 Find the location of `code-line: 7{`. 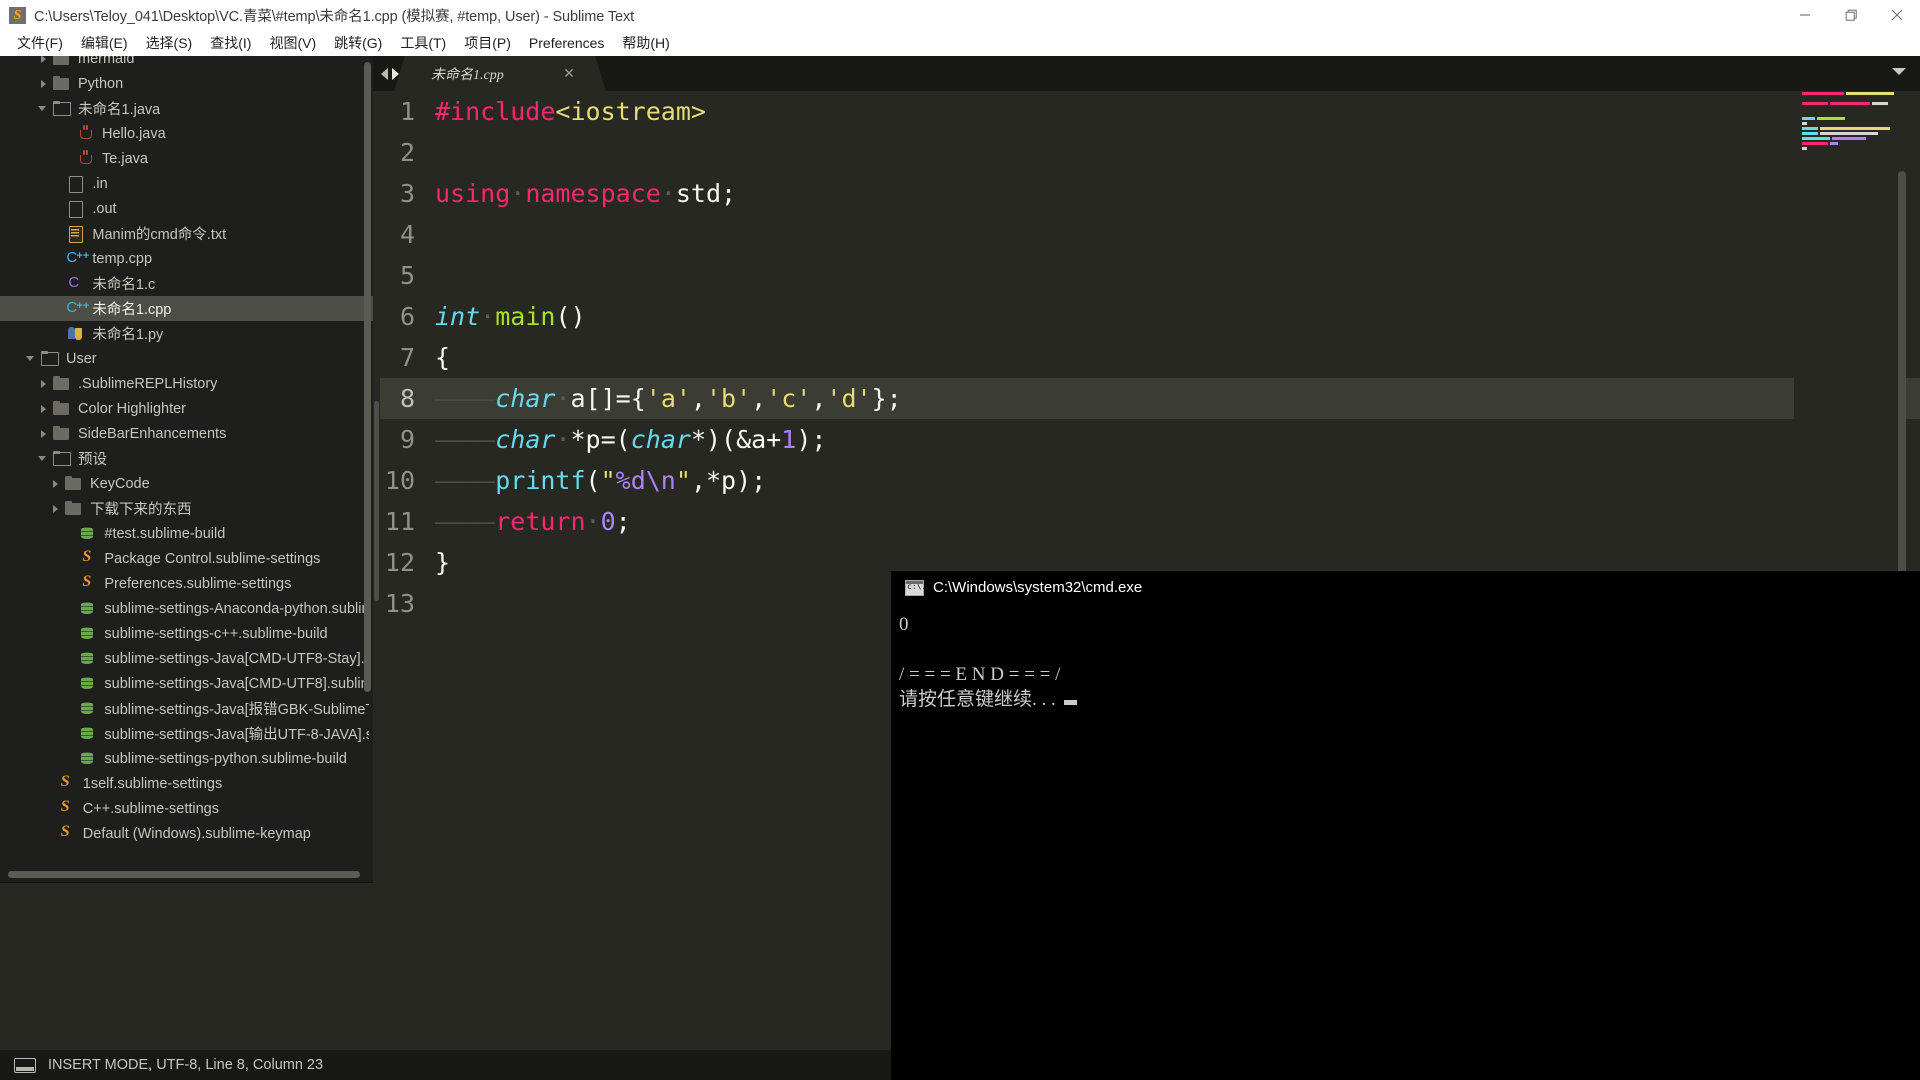

code-line: 7{ is located at coordinates (1150, 357).